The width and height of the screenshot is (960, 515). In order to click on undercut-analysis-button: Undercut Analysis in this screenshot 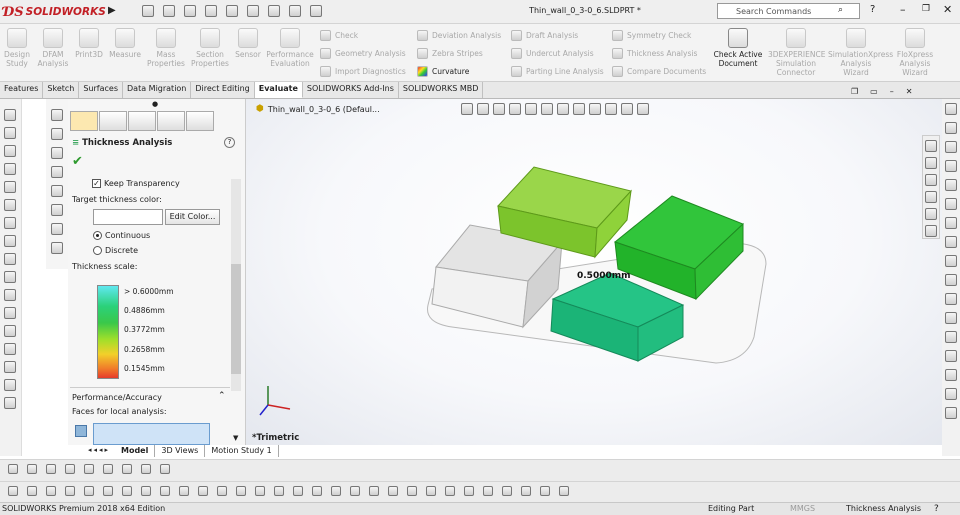, I will do `click(552, 53)`.